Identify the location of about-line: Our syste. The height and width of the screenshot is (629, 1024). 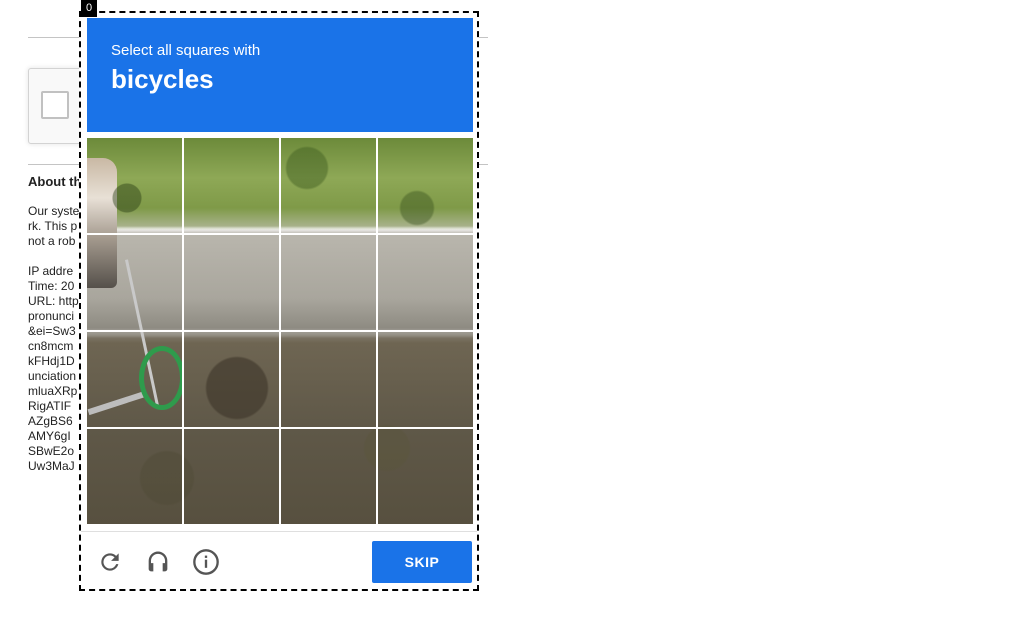
(54, 211).